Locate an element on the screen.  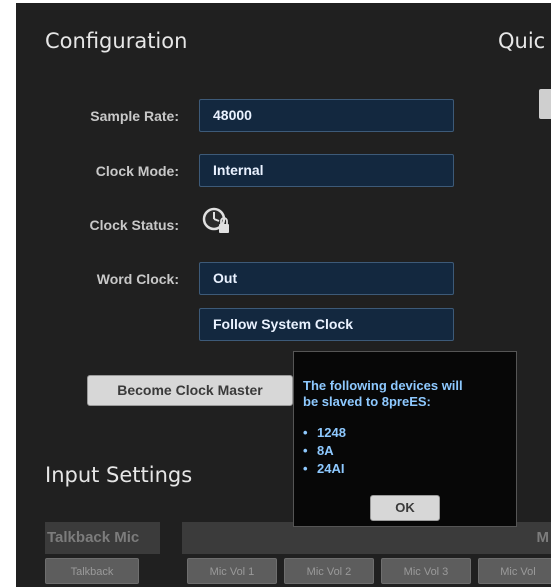
quick-section-title: Quic is located at coordinates (522, 41).